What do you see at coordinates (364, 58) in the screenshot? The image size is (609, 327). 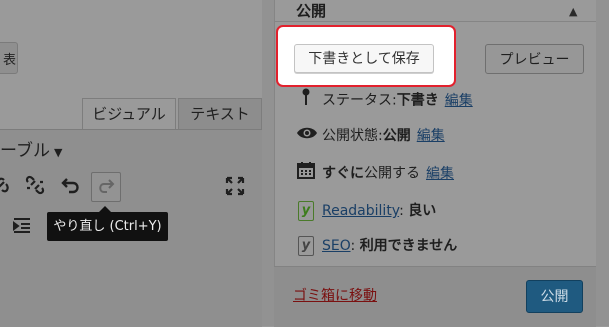 I see `save-draft-button: 下書きとして保存` at bounding box center [364, 58].